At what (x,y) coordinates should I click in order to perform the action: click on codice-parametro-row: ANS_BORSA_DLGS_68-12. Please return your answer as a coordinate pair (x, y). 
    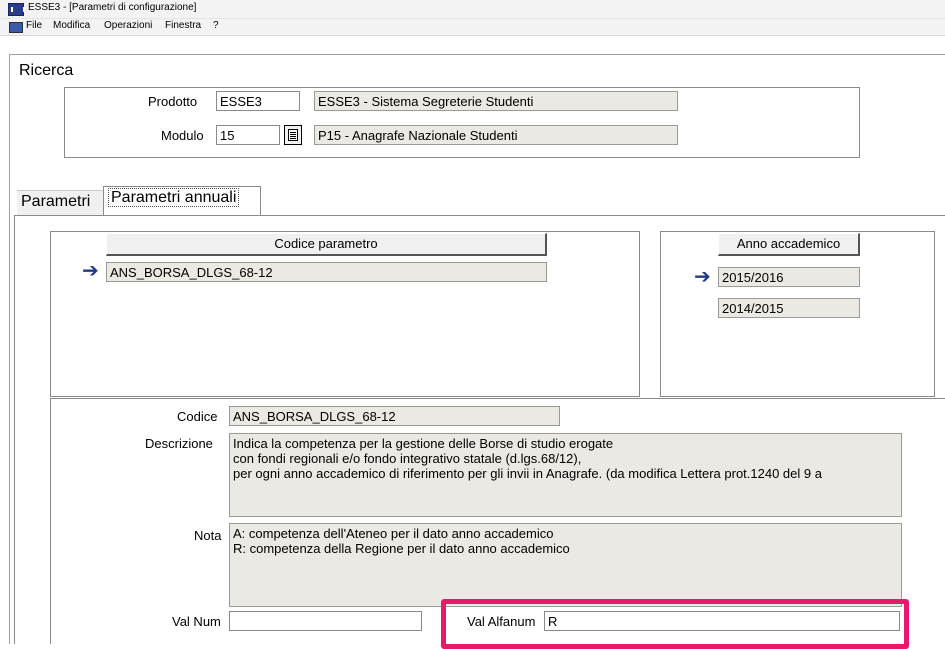
    Looking at the image, I should click on (326, 272).